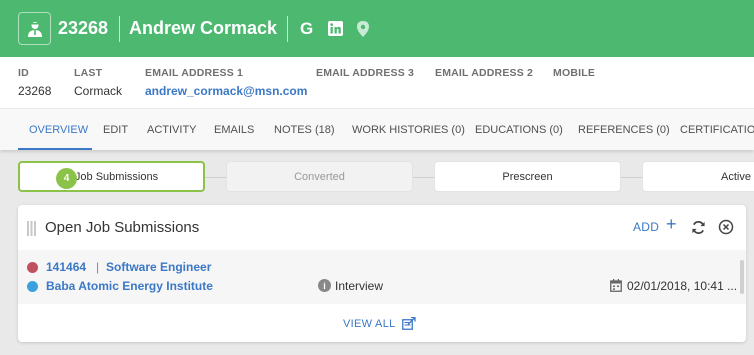  What do you see at coordinates (742, 277) in the screenshot?
I see `row-scrollbar` at bounding box center [742, 277].